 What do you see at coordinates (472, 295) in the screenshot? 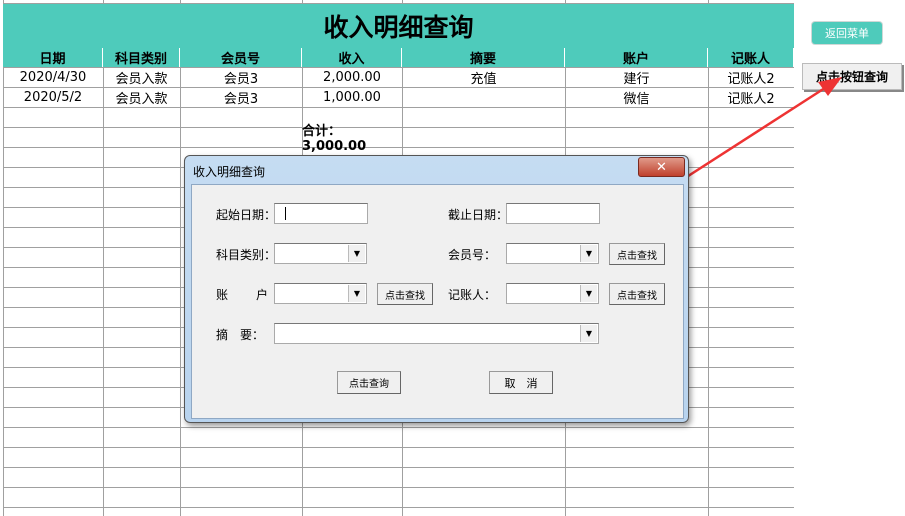
I see `recorder-label: 记账人：` at bounding box center [472, 295].